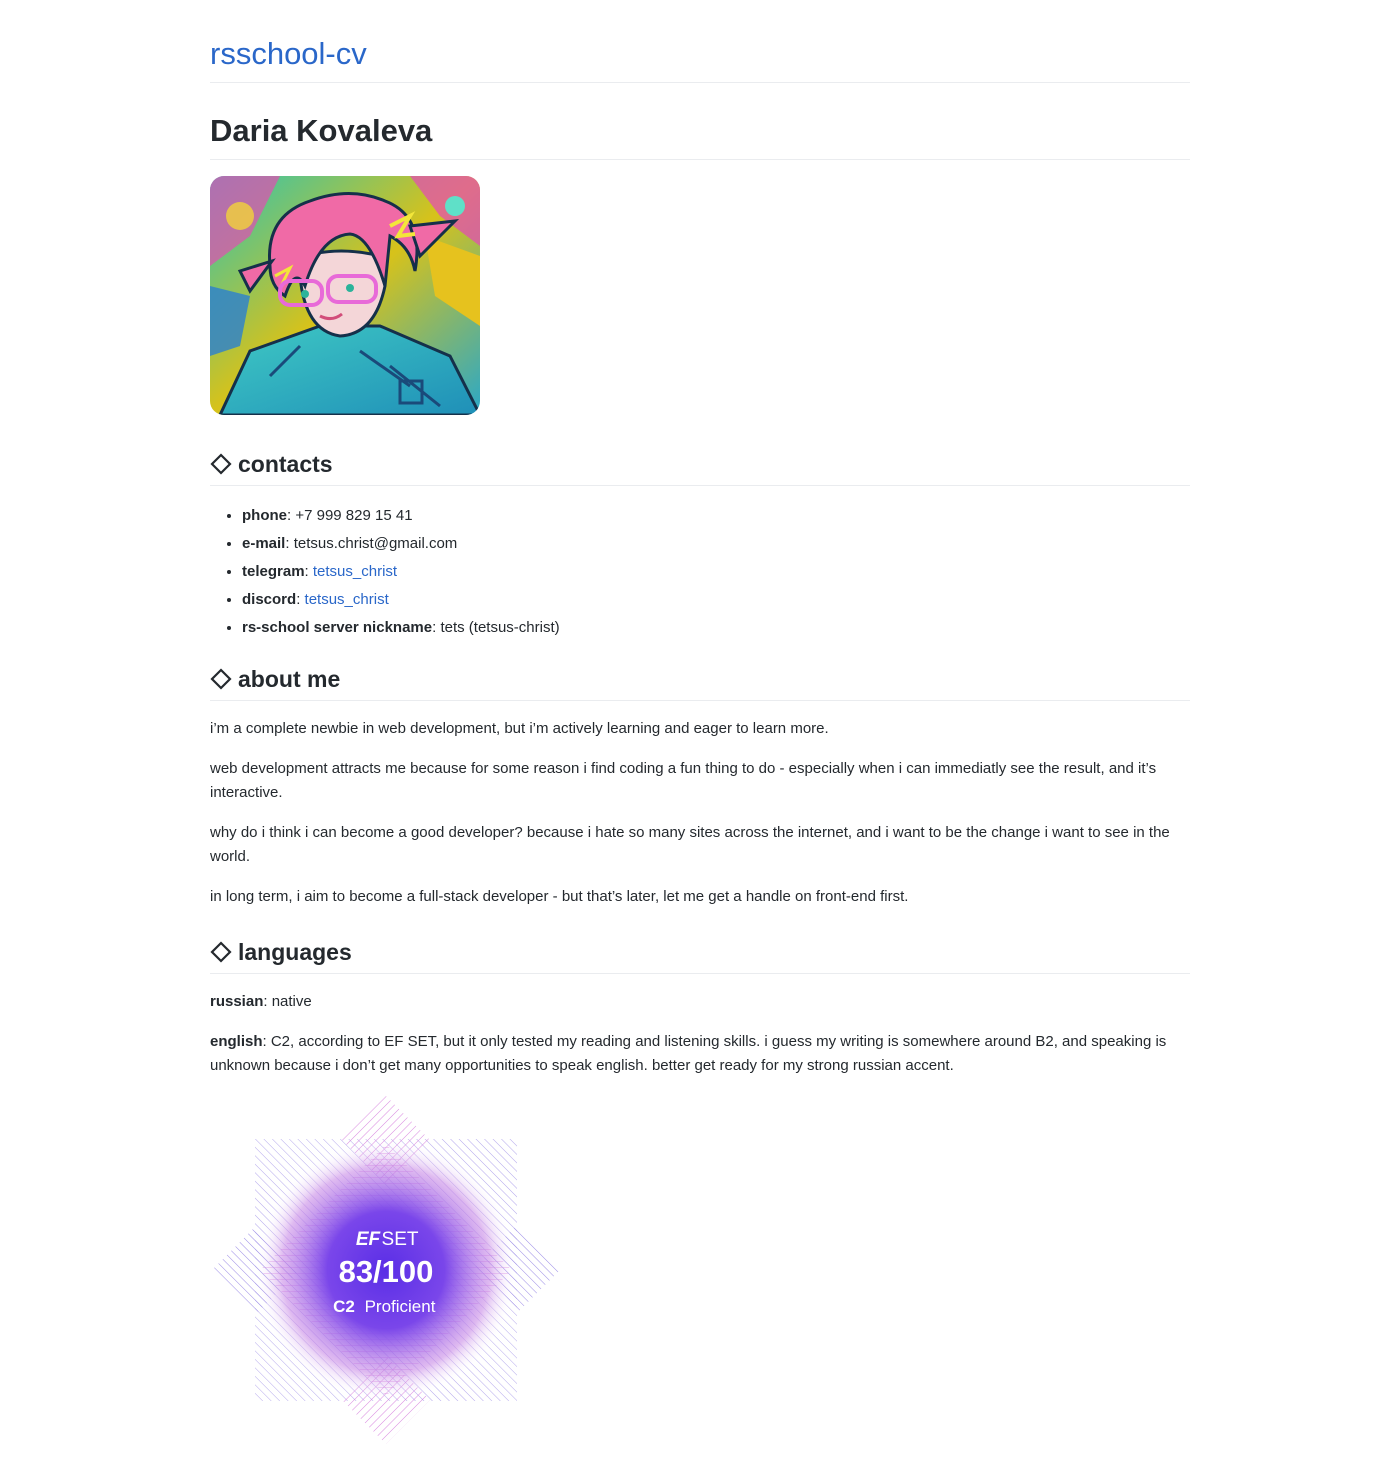 The image size is (1384, 1476). I want to click on languages-heading-text: languages, so click(295, 952).